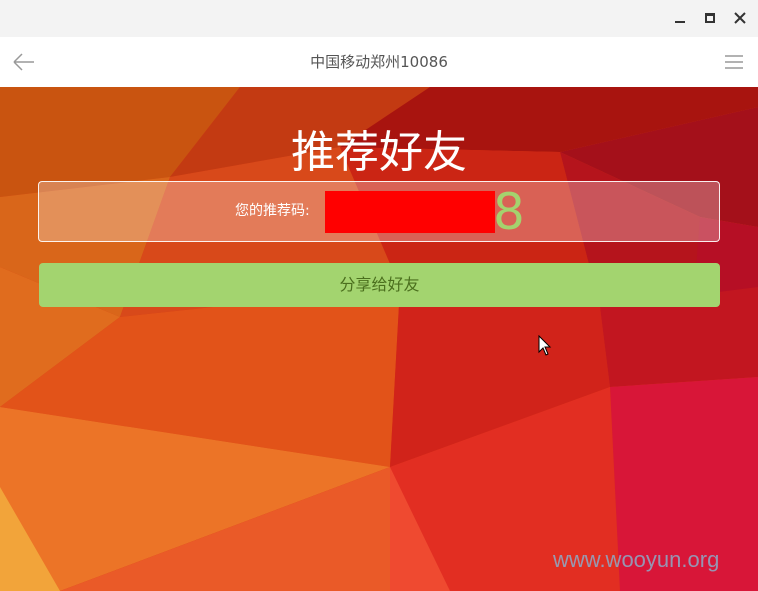 Image resolution: width=758 pixels, height=591 pixels. I want to click on close-icon, so click(740, 18).